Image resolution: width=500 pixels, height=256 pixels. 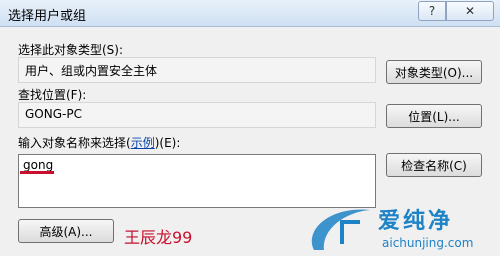 What do you see at coordinates (416, 221) in the screenshot?
I see `watermark-brand: 爱纯净` at bounding box center [416, 221].